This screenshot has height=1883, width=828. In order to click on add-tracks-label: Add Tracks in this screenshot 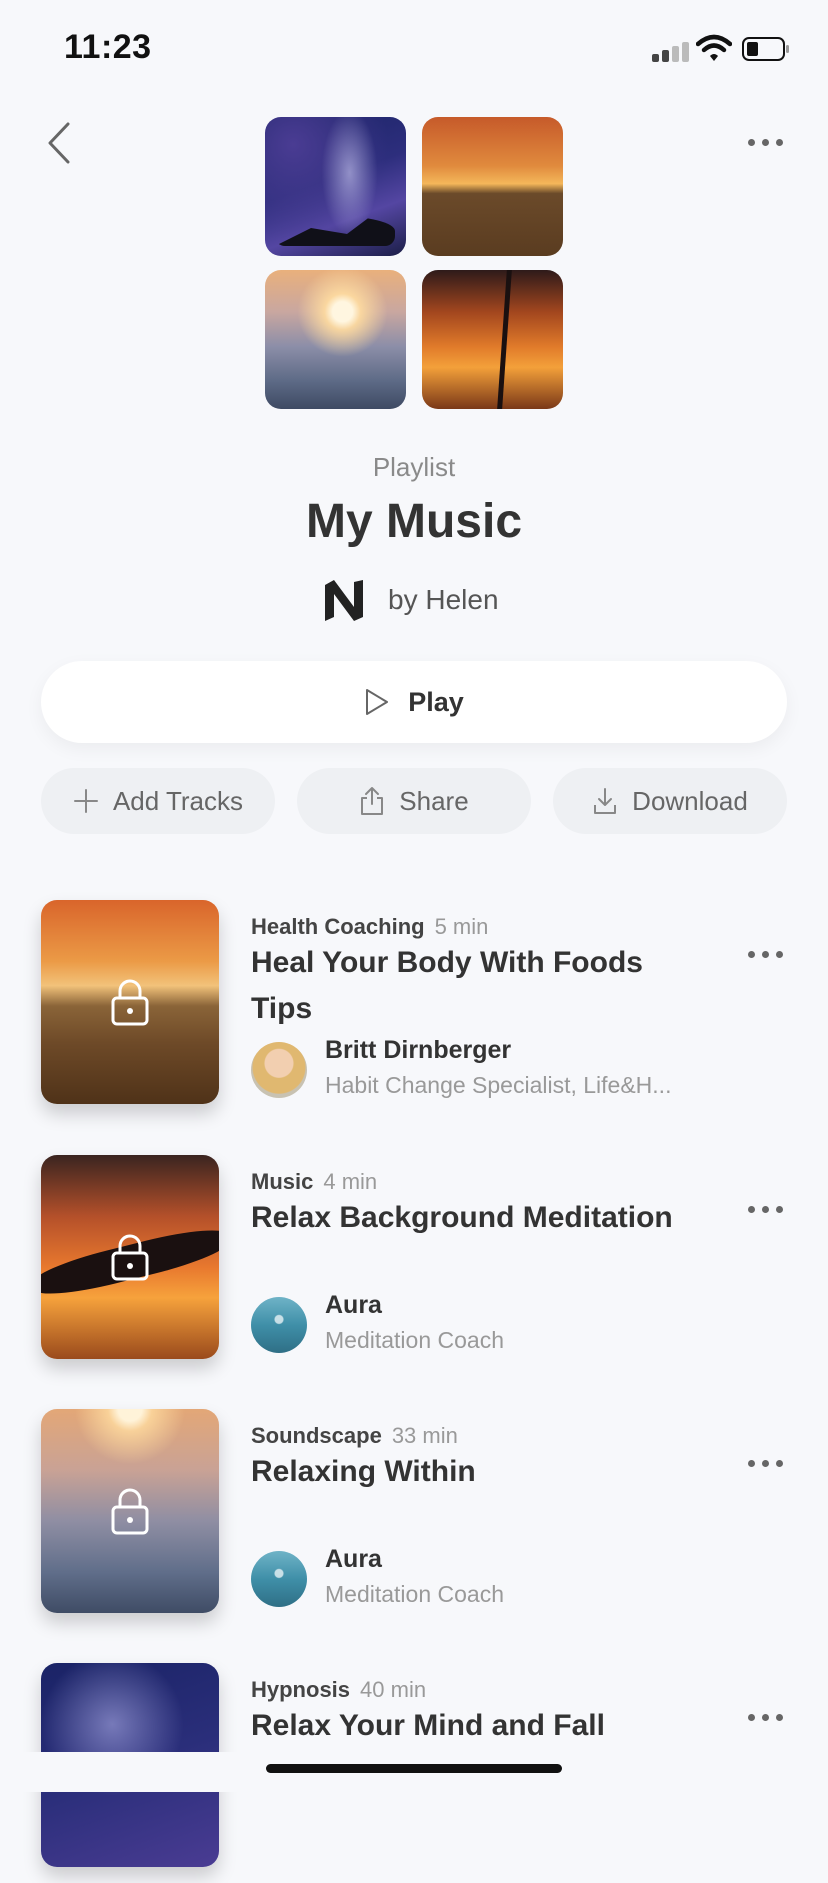, I will do `click(178, 800)`.